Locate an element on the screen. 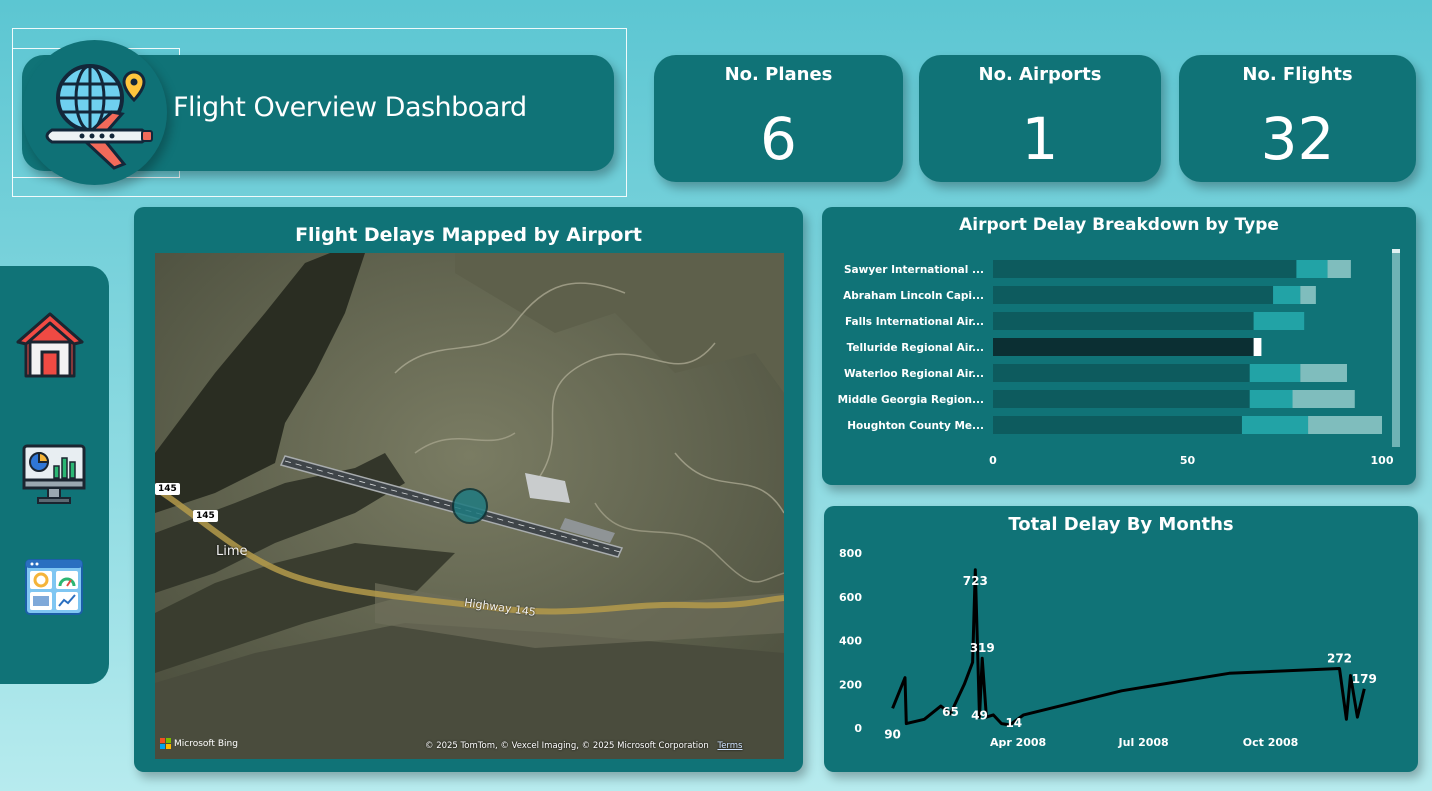 This screenshot has height=791, width=1432. y-tick-label: 0 is located at coordinates (858, 728).